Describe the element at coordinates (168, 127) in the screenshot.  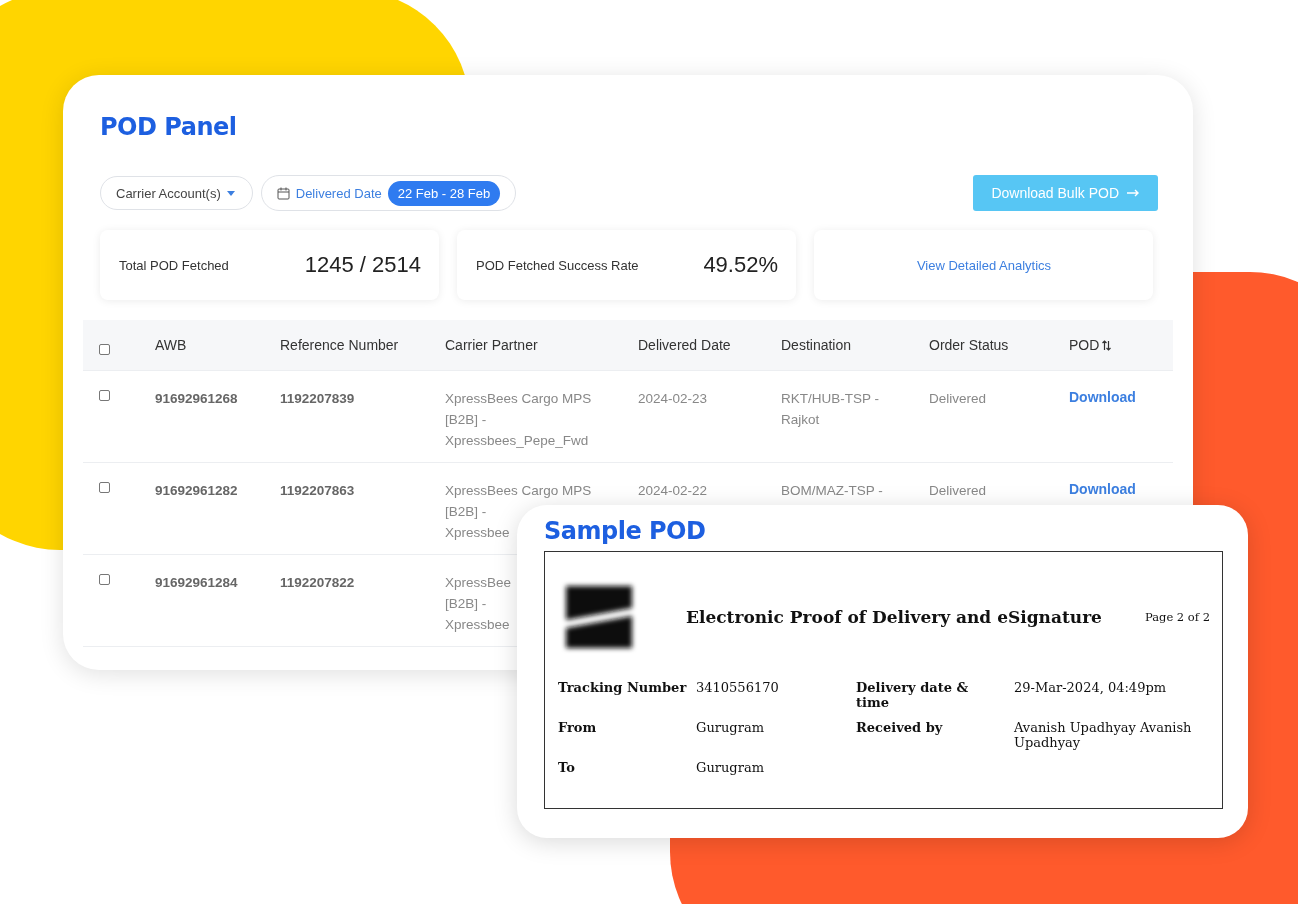
I see `panel-title: POD Panel` at that location.